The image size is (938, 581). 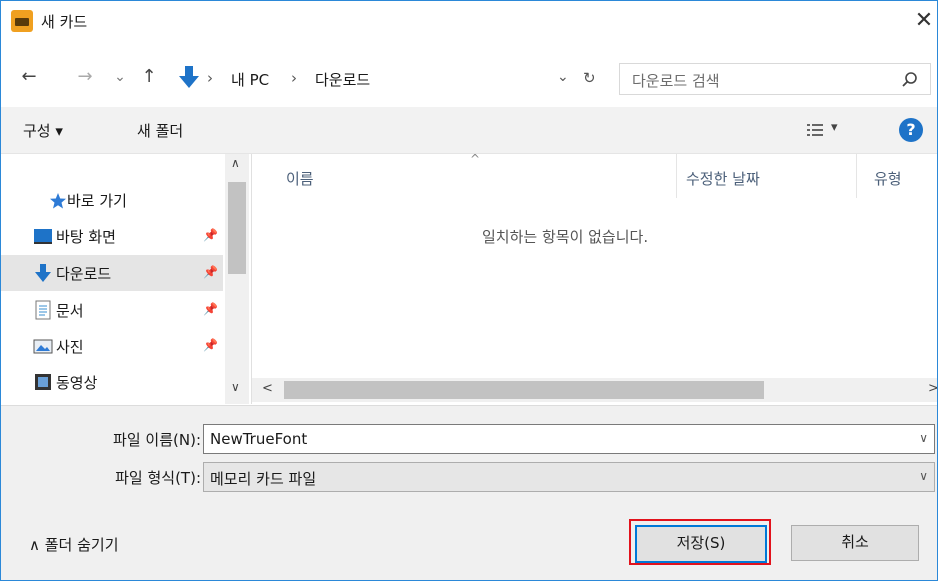 I want to click on sidebar-item-documents: 문서 📌, so click(x=112, y=310).